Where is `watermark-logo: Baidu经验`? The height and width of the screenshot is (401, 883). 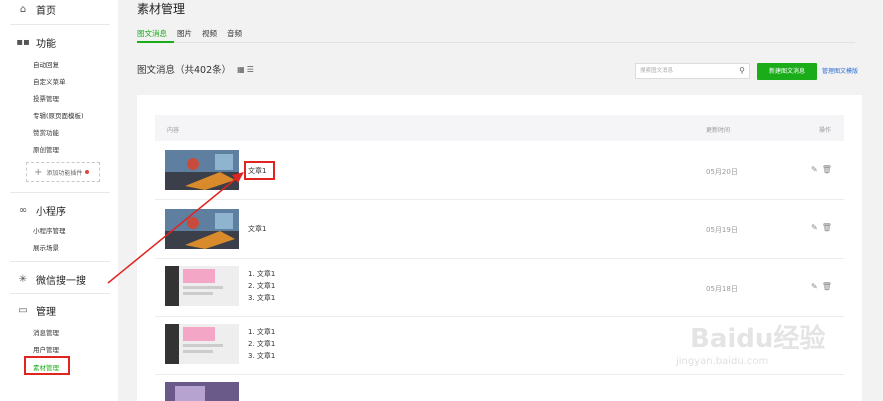
watermark-logo: Baidu经验 is located at coordinates (758, 339).